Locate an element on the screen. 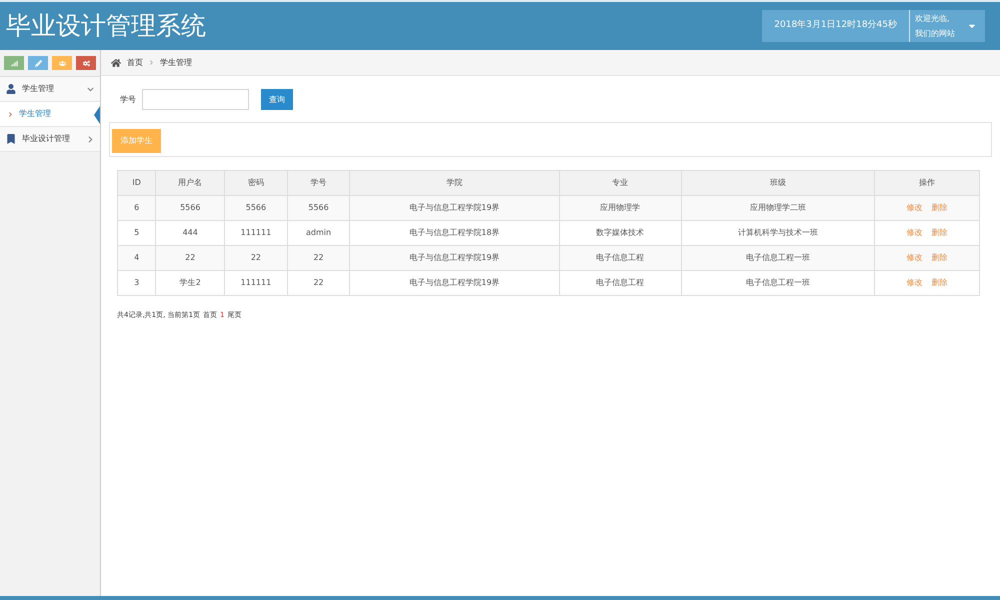  chart-icon is located at coordinates (14, 63).